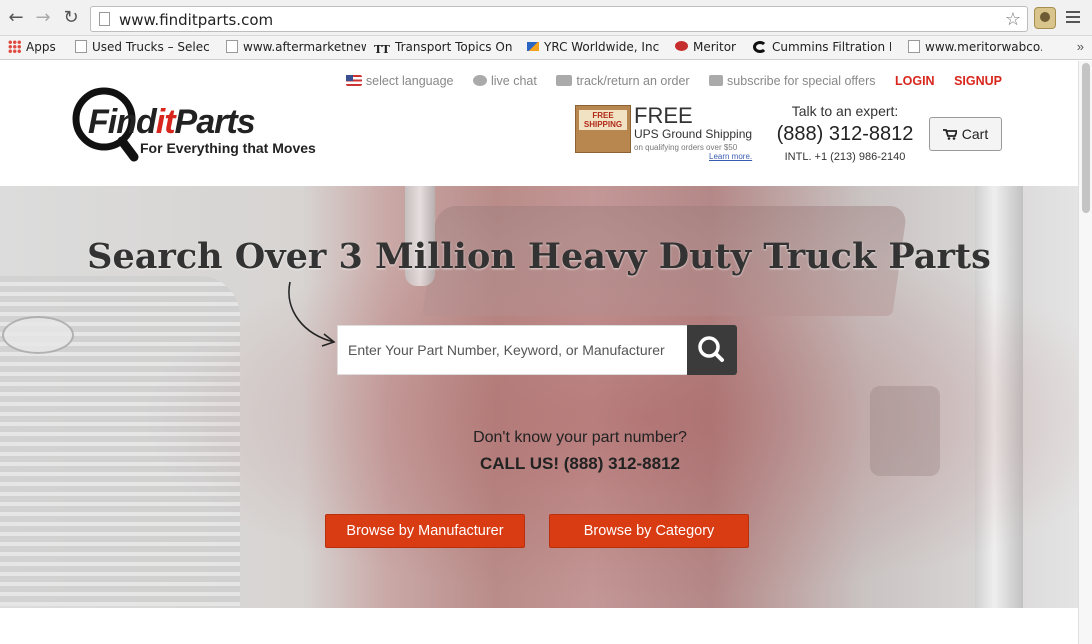 This screenshot has height=644, width=1092. Describe the element at coordinates (479, 80) in the screenshot. I see `chat-bubble-icon` at that location.